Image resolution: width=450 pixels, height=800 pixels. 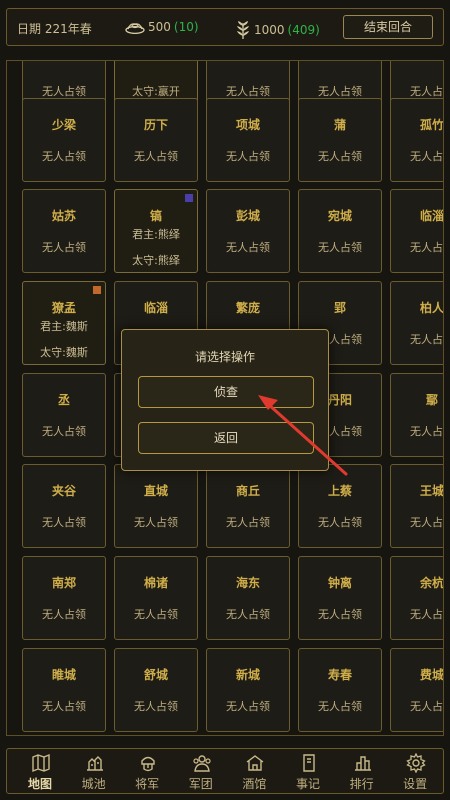 What do you see at coordinates (248, 231) in the screenshot?
I see `map-city-cell: 彭城 无人占领` at bounding box center [248, 231].